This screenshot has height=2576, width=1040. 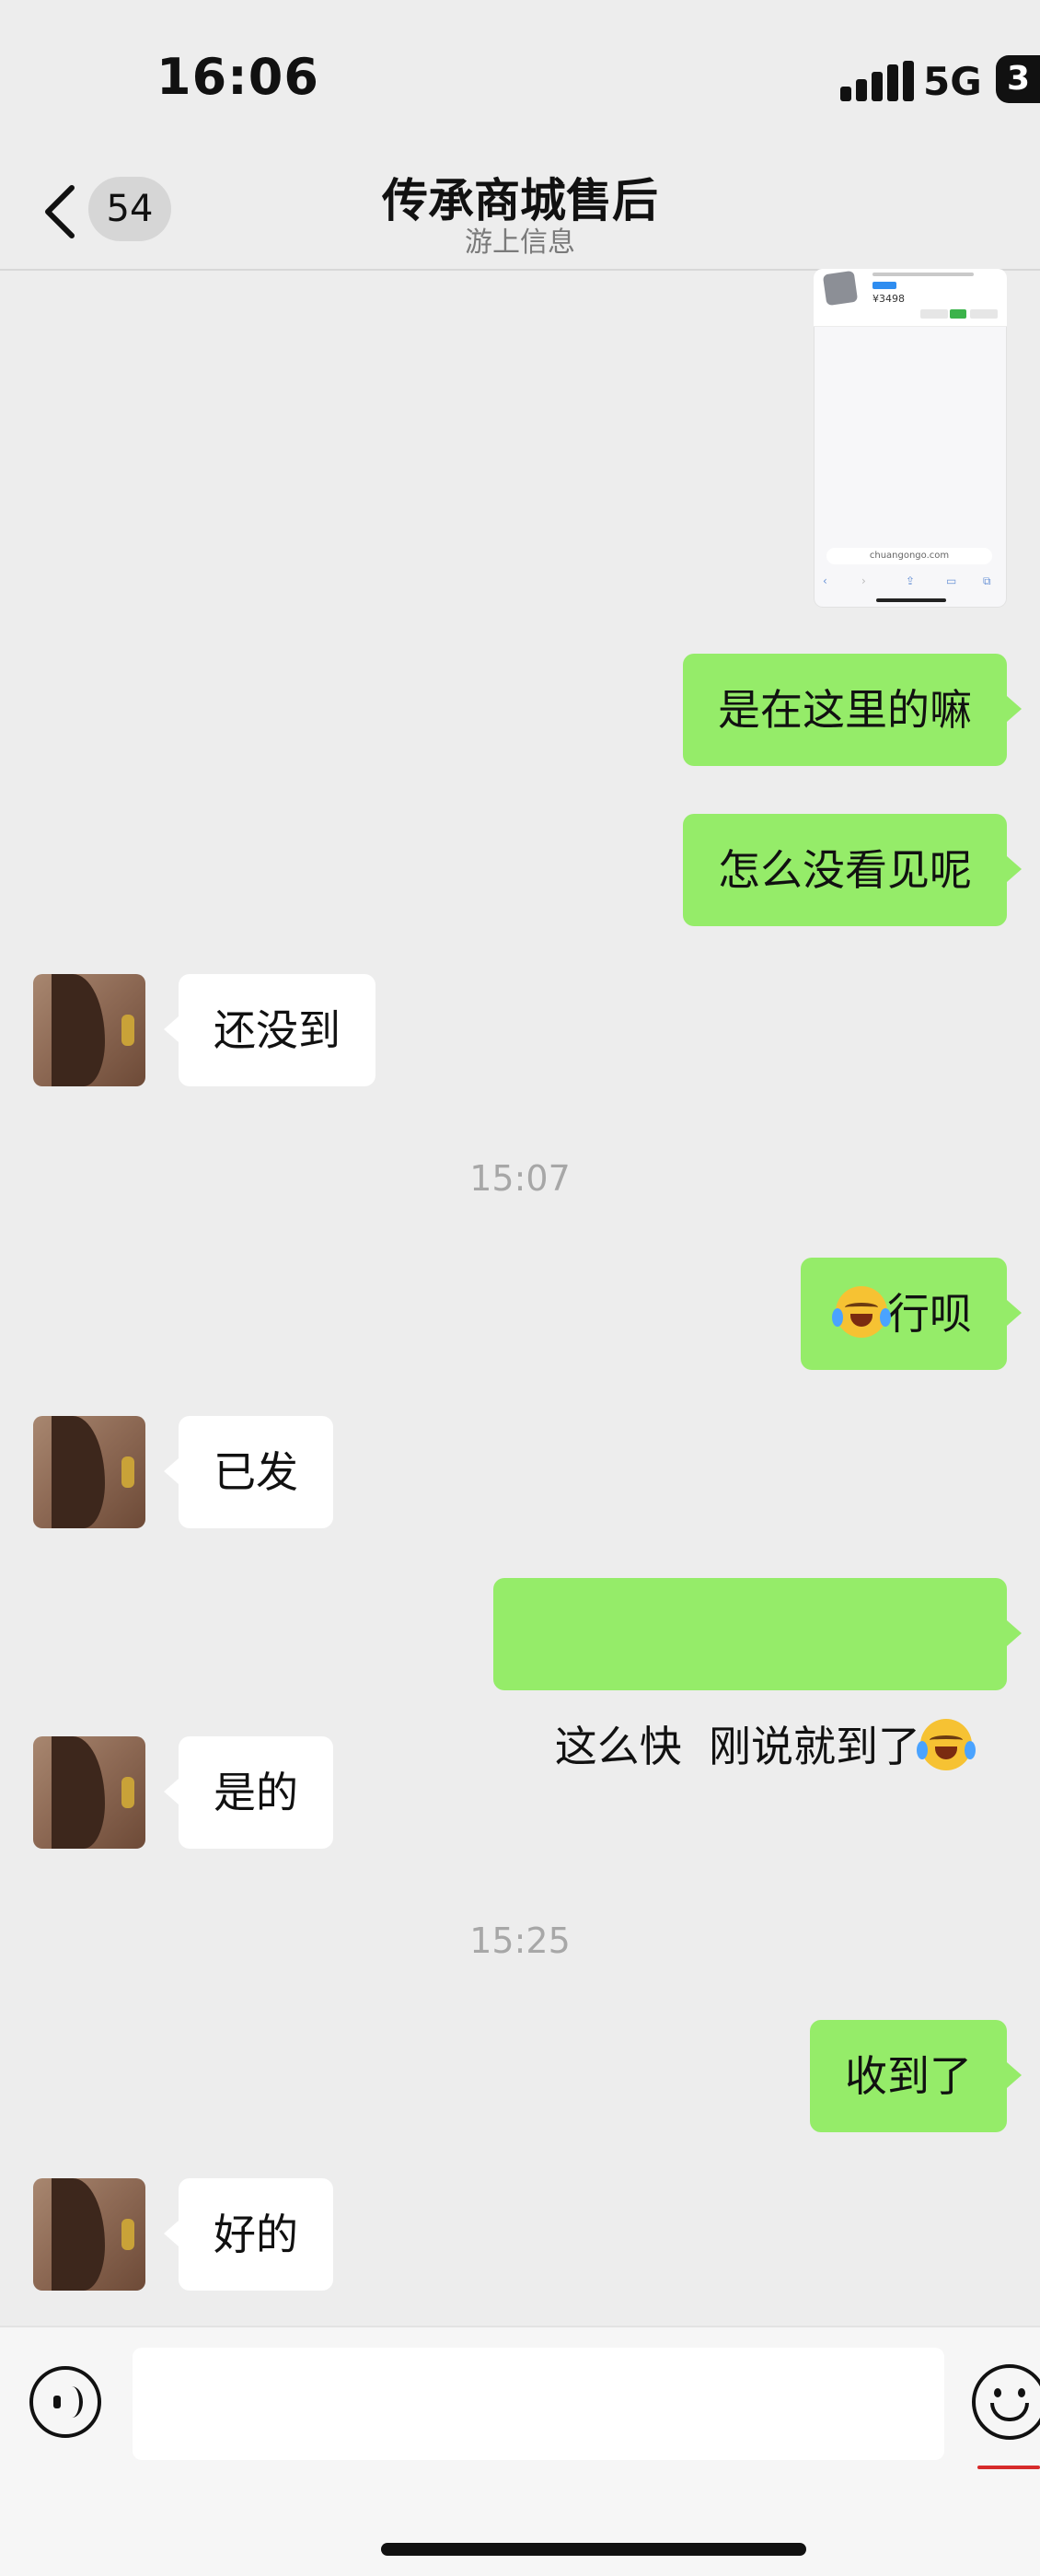 What do you see at coordinates (888, 299) in the screenshot?
I see `product-price: ¥3498` at bounding box center [888, 299].